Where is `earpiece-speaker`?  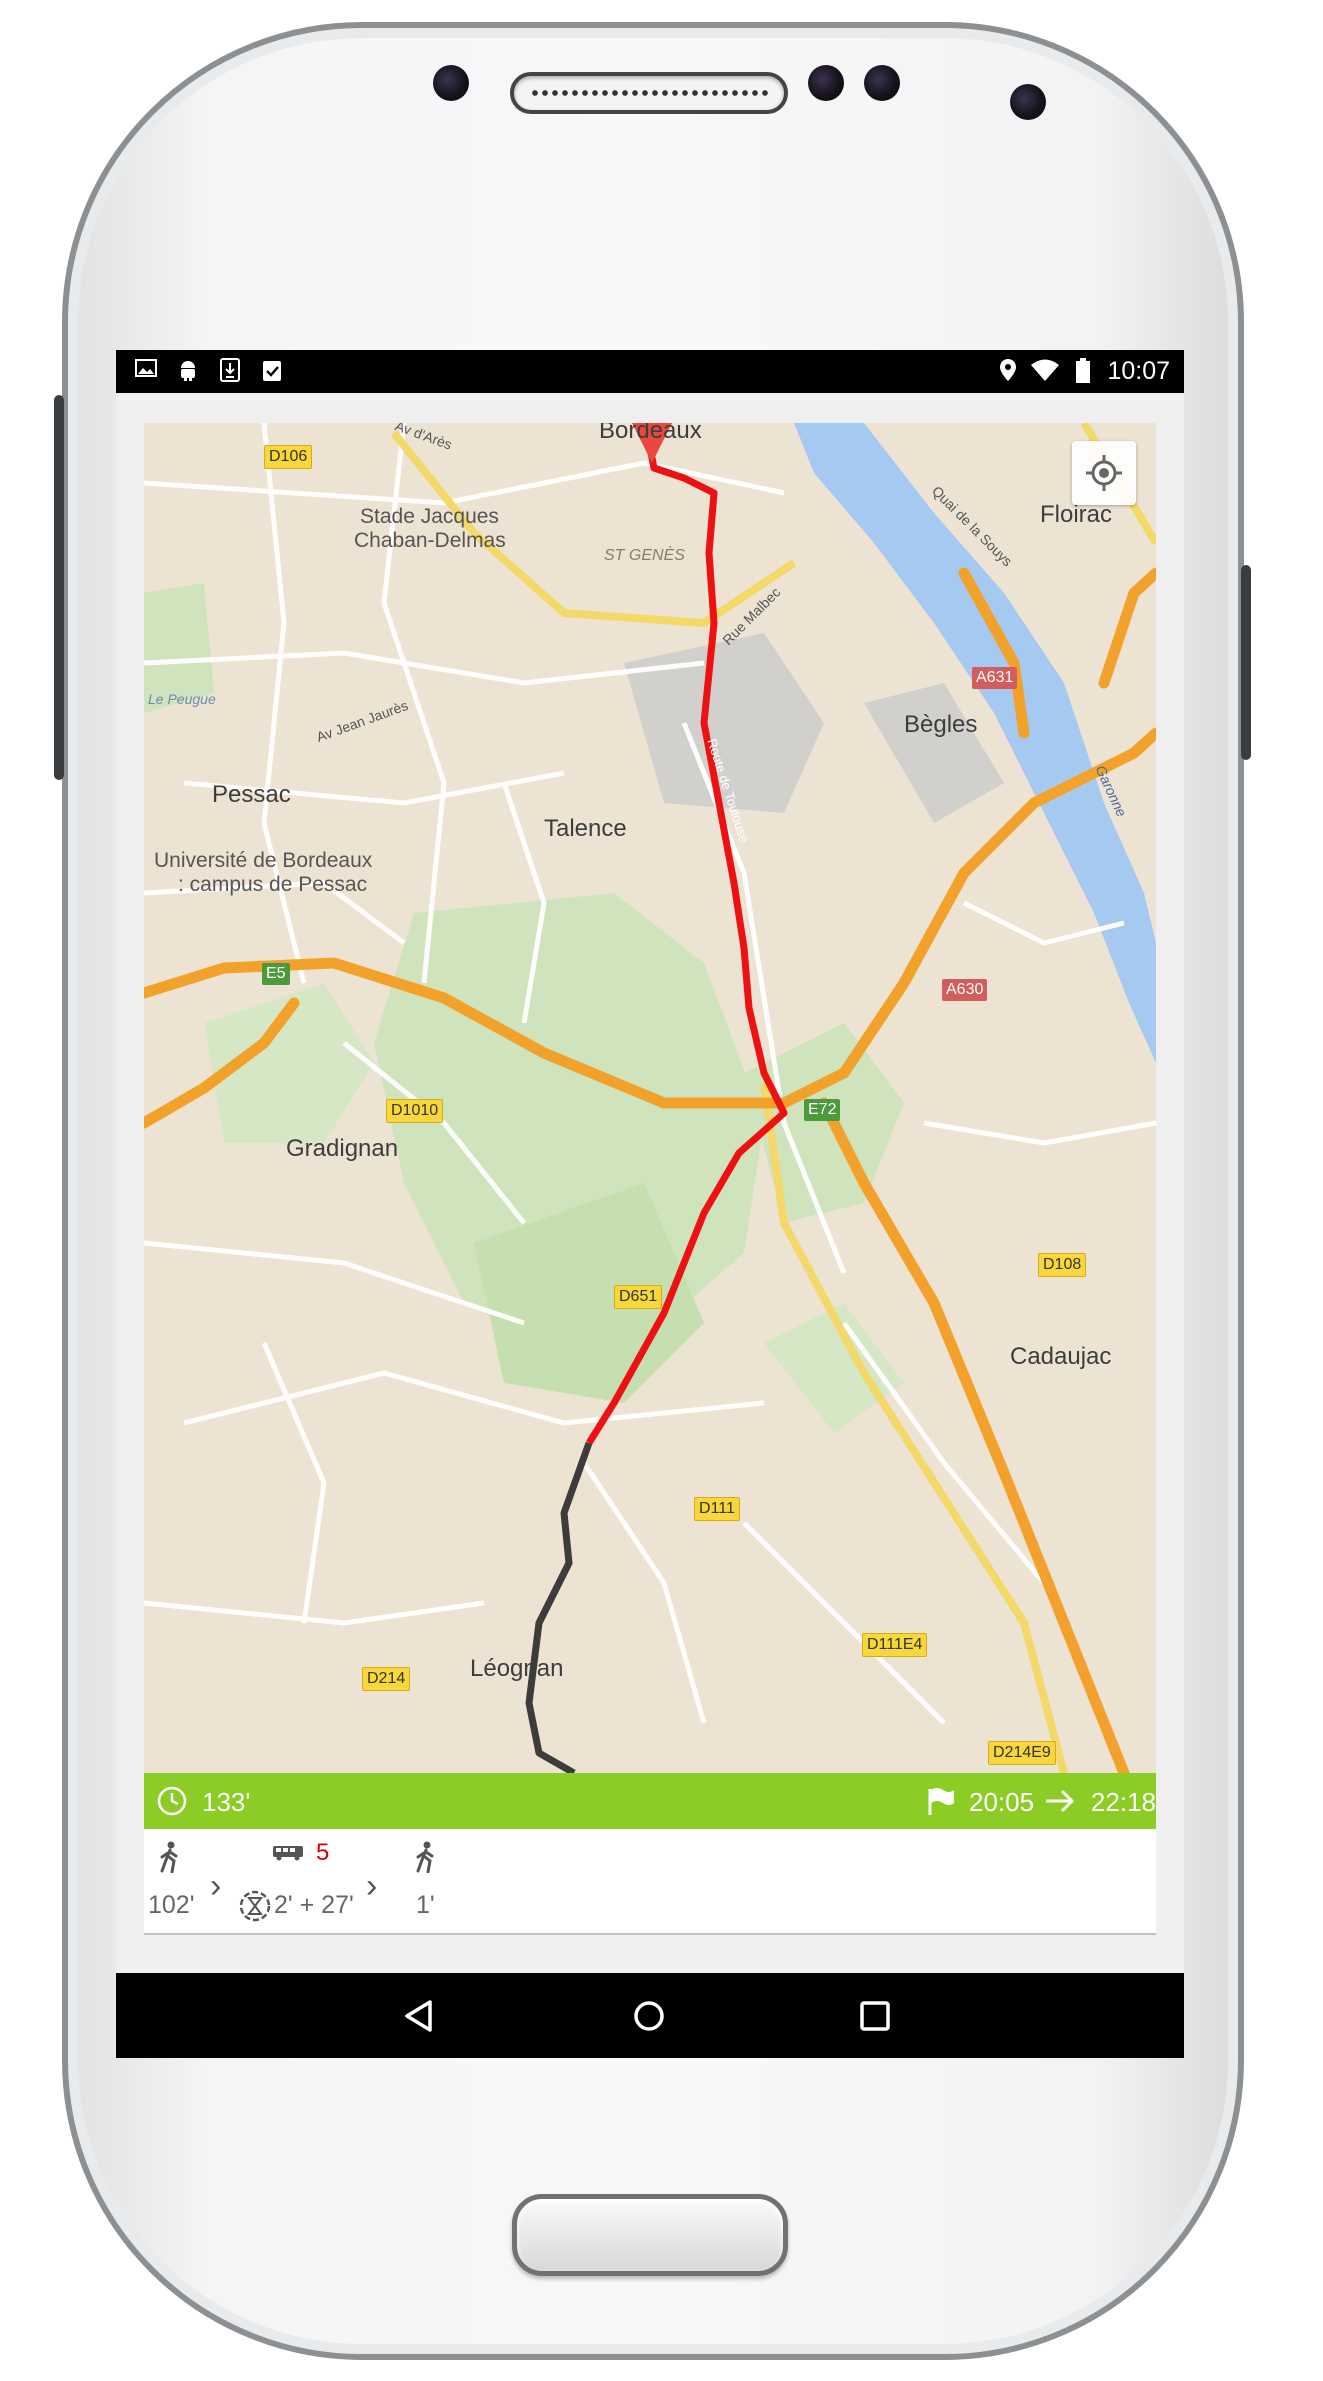
earpiece-speaker is located at coordinates (649, 93).